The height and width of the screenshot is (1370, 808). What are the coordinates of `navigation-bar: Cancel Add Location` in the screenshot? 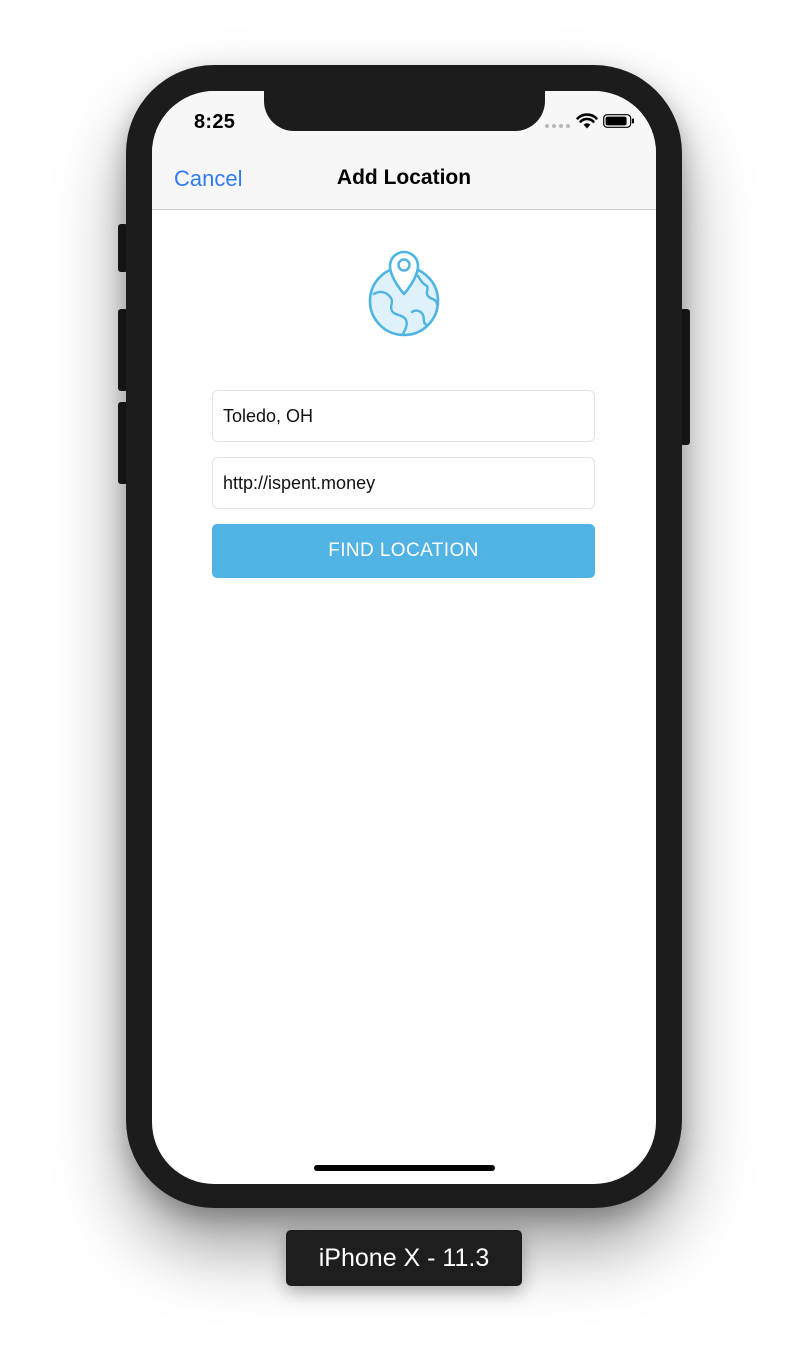 It's located at (404, 180).